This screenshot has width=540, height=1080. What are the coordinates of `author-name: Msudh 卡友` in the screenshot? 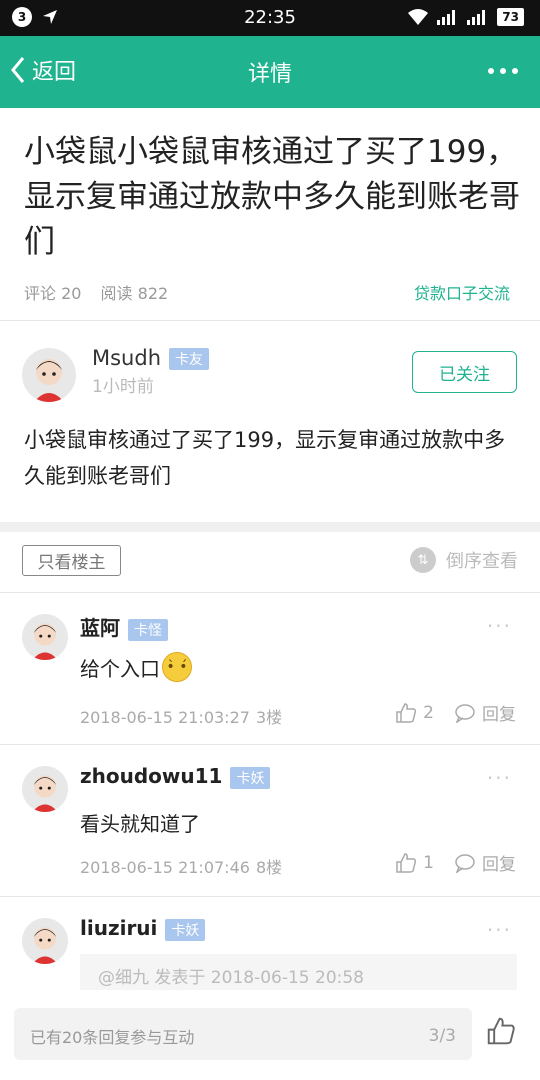 It's located at (151, 358).